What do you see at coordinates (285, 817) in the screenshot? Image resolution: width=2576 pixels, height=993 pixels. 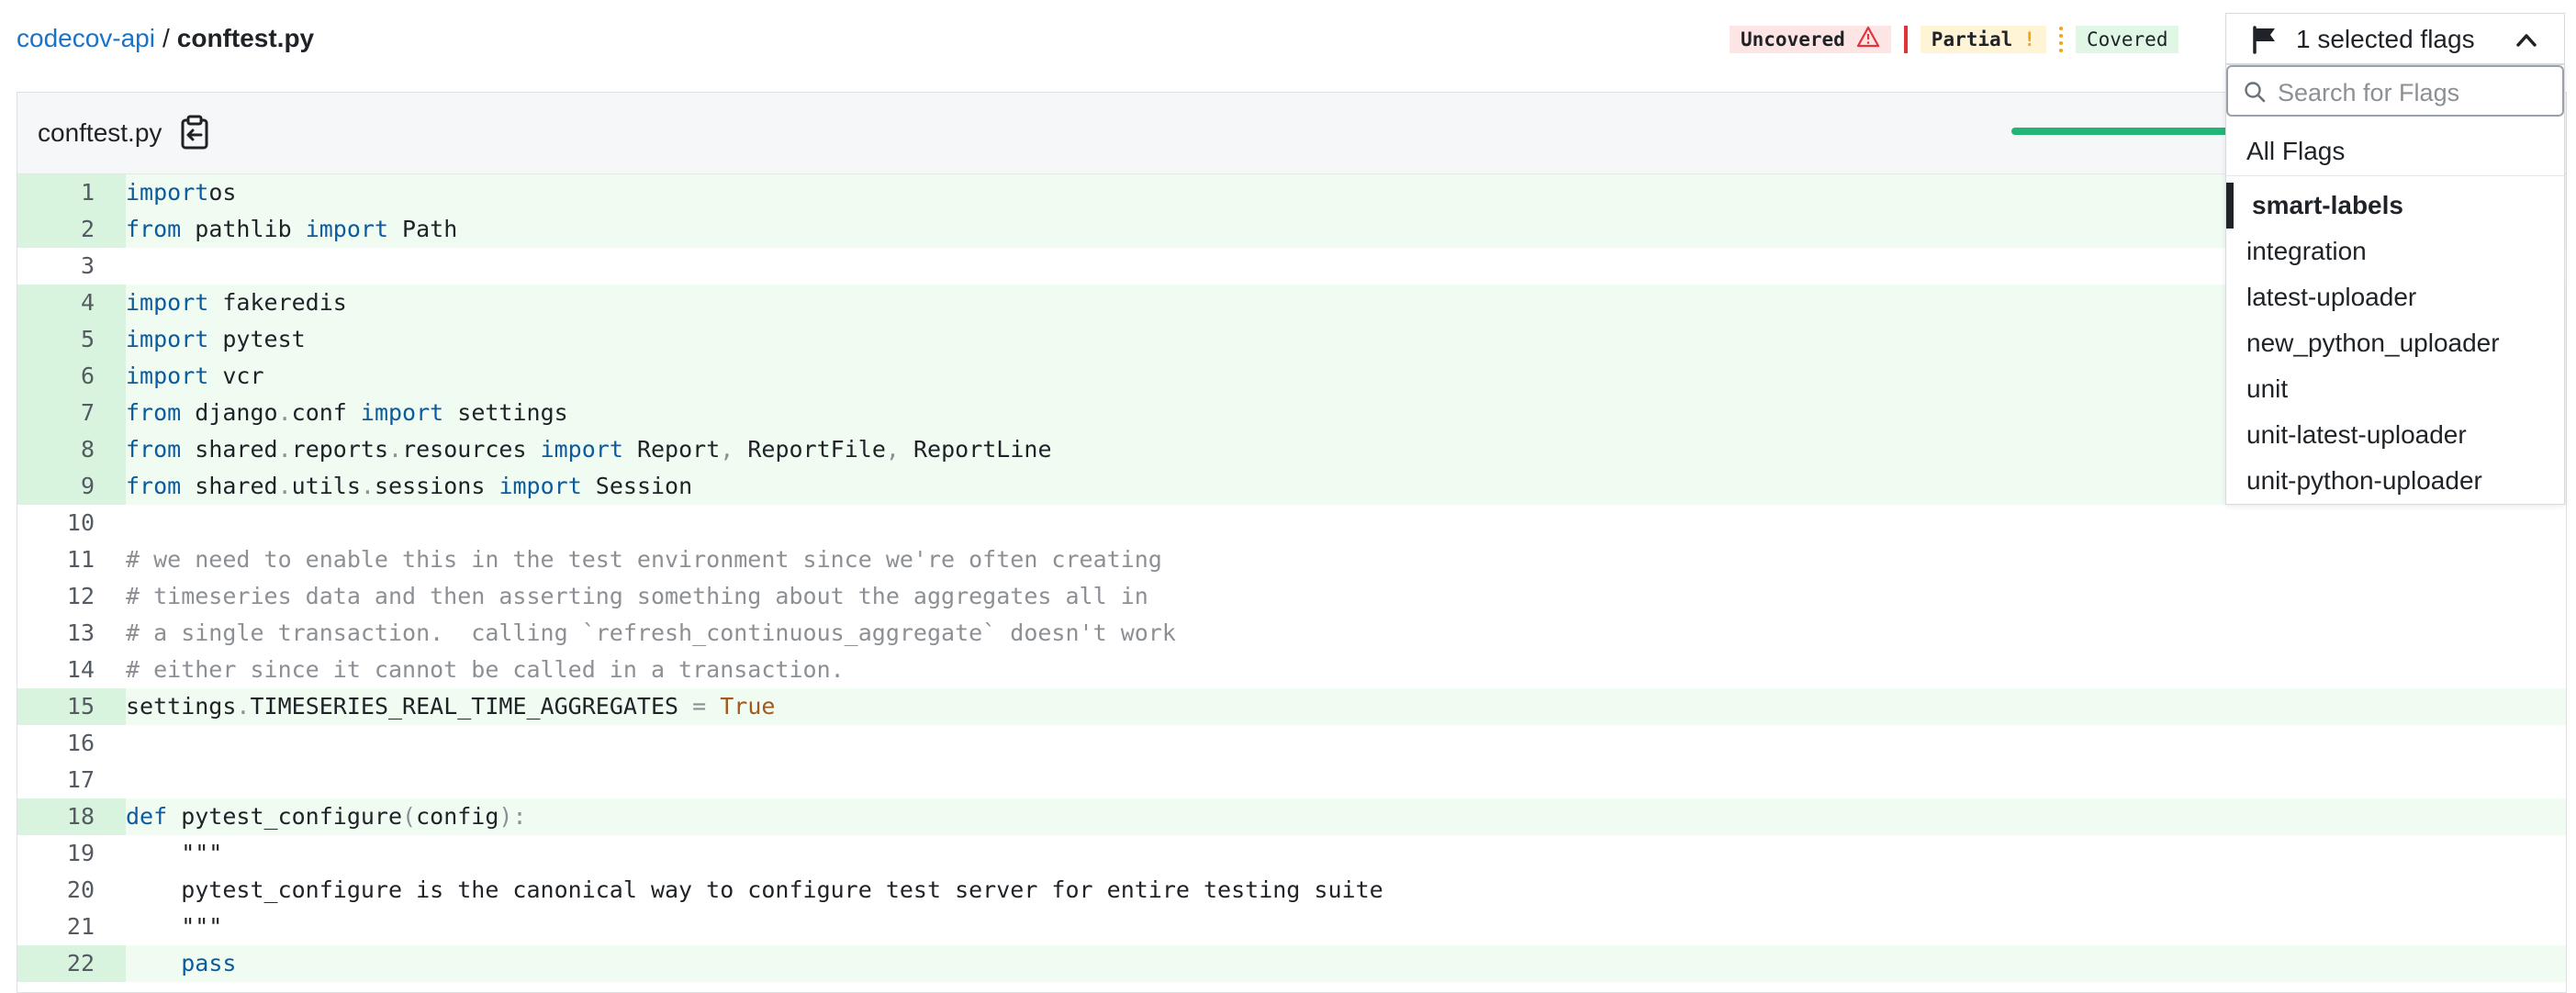 I see `code-token: pytest_configure` at bounding box center [285, 817].